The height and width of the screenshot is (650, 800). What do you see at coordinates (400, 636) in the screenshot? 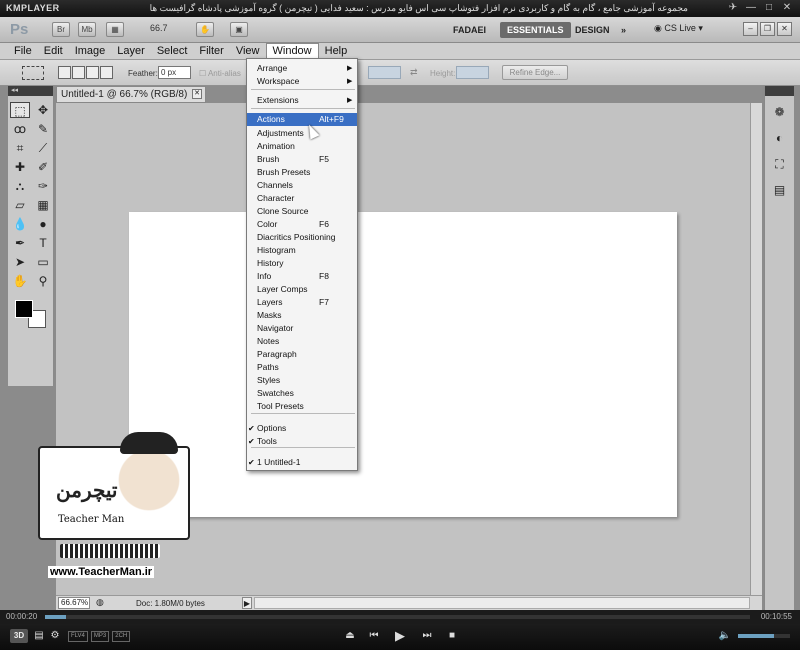
I see `play-icon: ▶` at bounding box center [400, 636].